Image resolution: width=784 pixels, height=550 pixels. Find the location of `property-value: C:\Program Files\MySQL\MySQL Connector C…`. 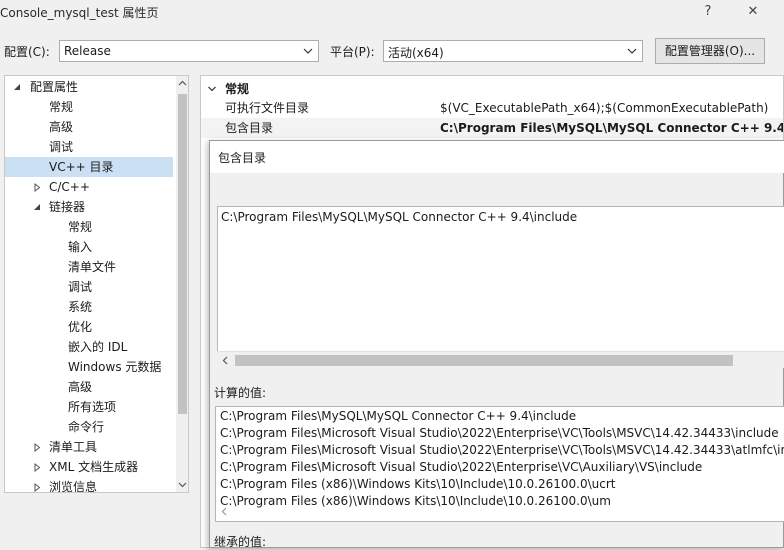

property-value: C:\Program Files\MySQL\MySQL Connector C… is located at coordinates (612, 128).